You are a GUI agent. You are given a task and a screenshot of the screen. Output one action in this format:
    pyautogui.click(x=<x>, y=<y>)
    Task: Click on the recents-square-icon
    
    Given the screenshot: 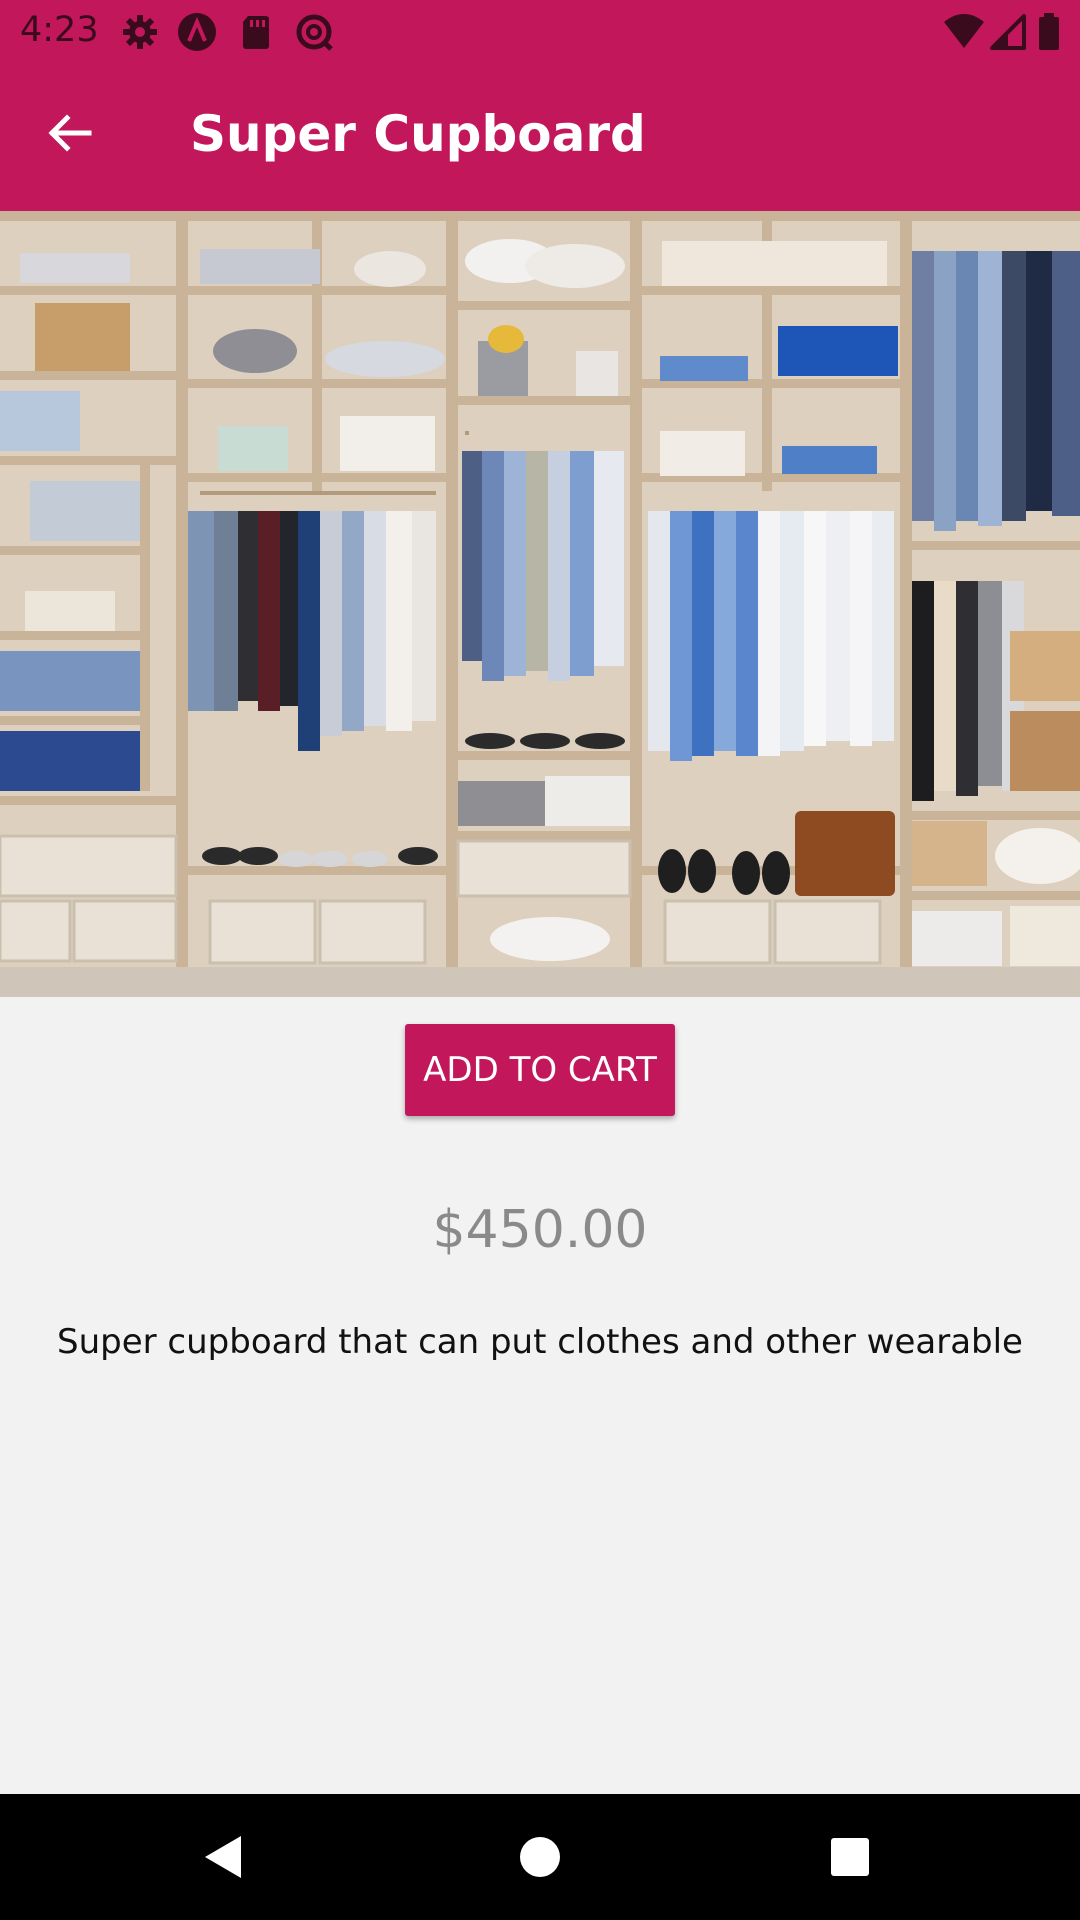 What is the action you would take?
    pyautogui.click(x=850, y=1857)
    